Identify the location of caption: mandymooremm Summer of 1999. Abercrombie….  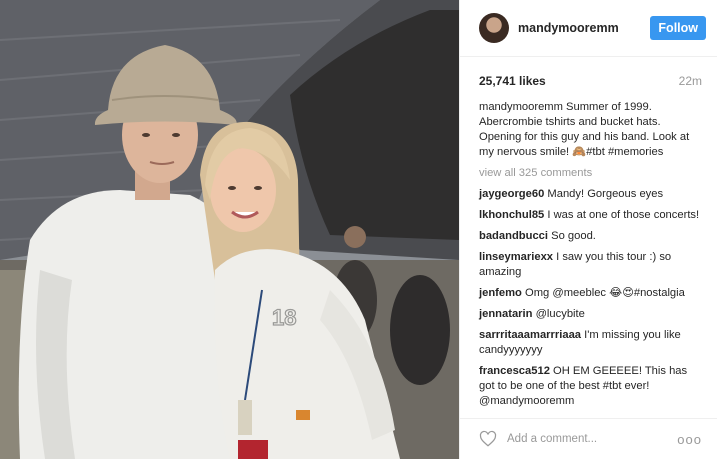
(592, 130).